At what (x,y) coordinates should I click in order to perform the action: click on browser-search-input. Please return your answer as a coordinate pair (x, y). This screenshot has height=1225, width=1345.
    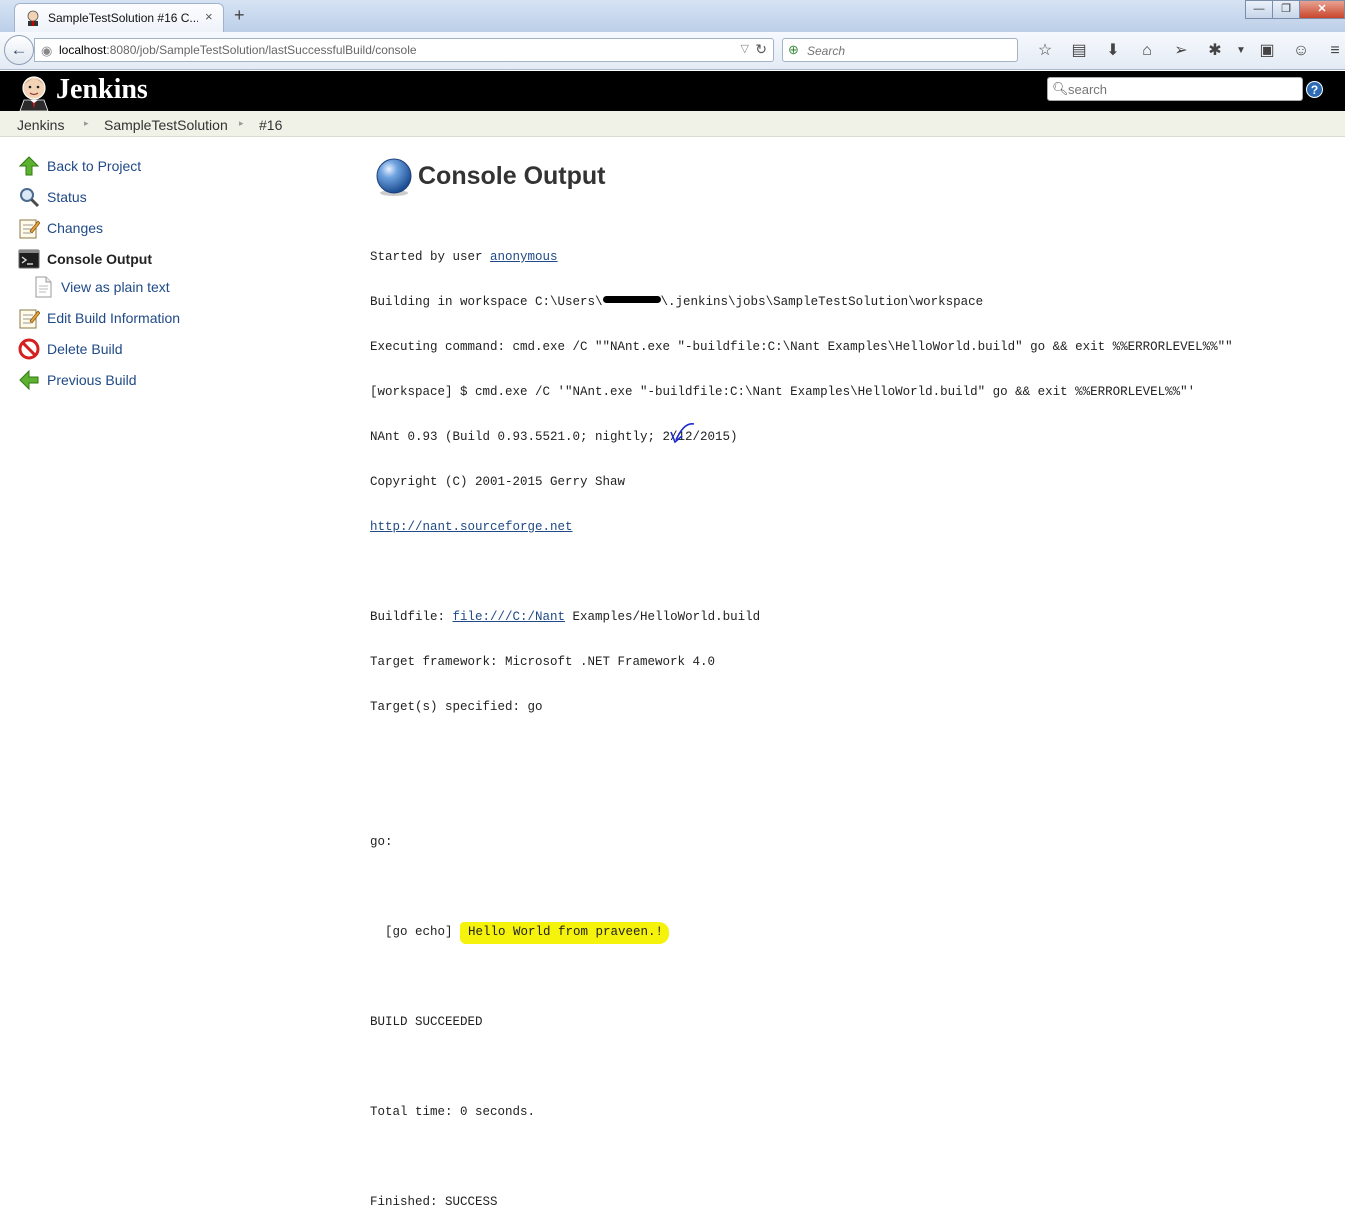
    Looking at the image, I should click on (907, 50).